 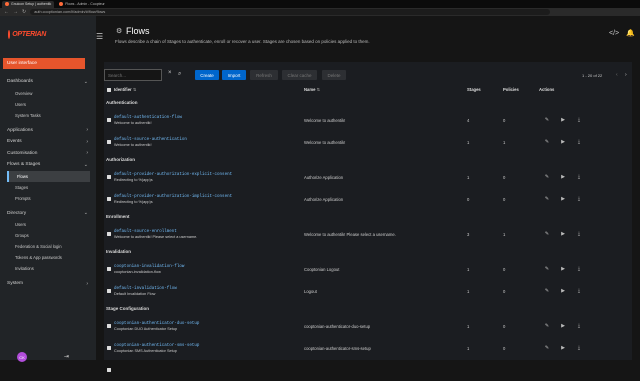 What do you see at coordinates (209, 232) in the screenshot?
I see `flow-slug-link: default-source-enrollment` at bounding box center [209, 232].